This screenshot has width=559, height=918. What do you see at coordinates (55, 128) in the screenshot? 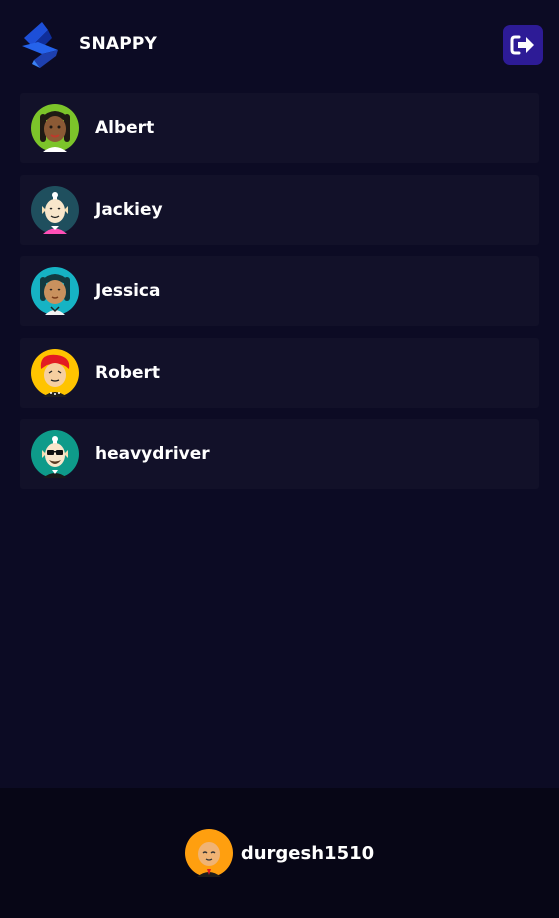
I see `avatar-green-dreadlocks-icon` at bounding box center [55, 128].